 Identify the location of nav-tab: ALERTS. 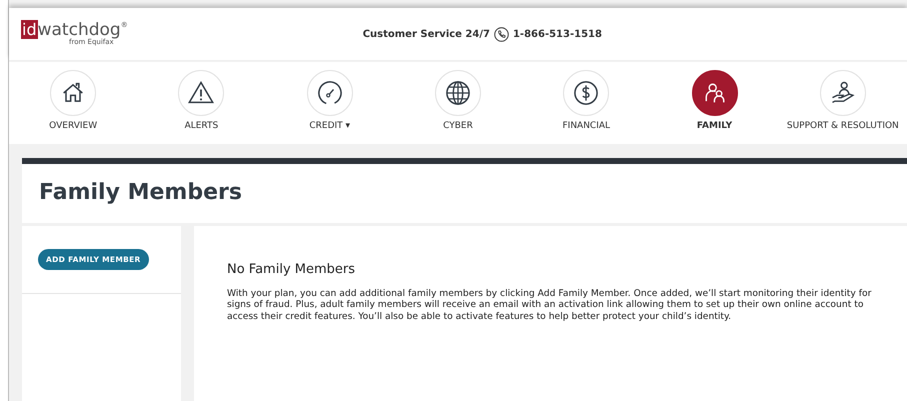
(201, 102).